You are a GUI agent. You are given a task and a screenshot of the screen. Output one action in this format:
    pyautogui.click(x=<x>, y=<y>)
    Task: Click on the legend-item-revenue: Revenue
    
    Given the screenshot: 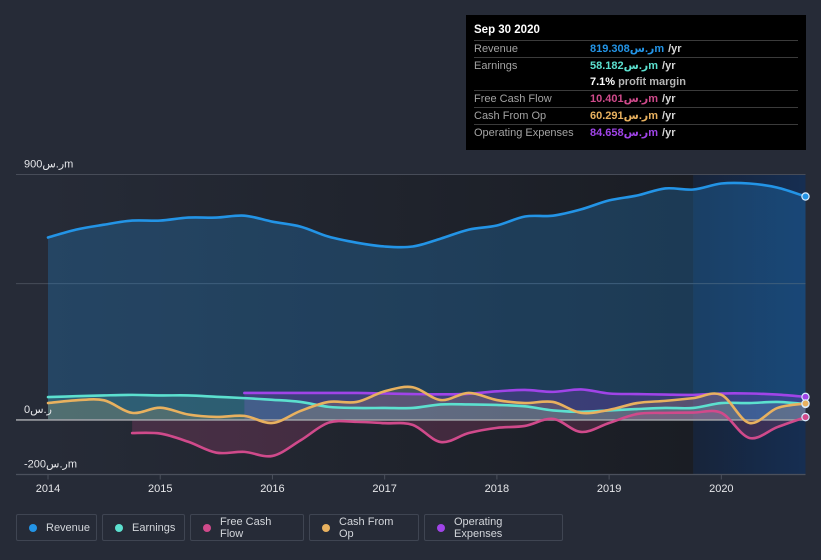 What is the action you would take?
    pyautogui.click(x=56, y=527)
    